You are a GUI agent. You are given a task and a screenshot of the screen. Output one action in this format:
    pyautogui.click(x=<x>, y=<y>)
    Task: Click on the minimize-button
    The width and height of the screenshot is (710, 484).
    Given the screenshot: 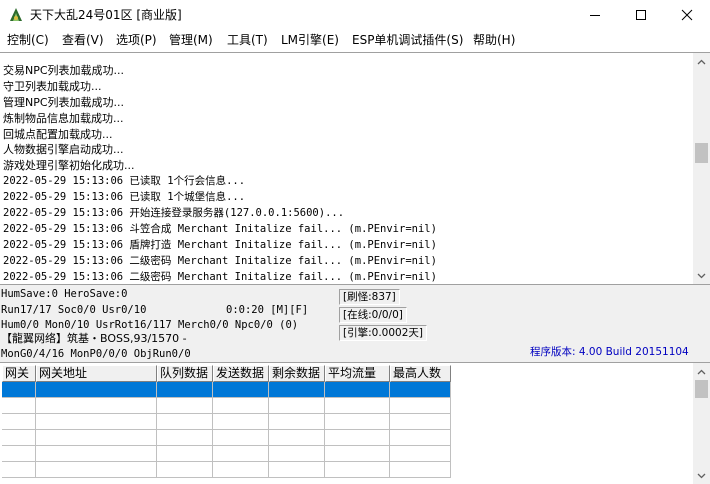 What is the action you would take?
    pyautogui.click(x=595, y=15)
    